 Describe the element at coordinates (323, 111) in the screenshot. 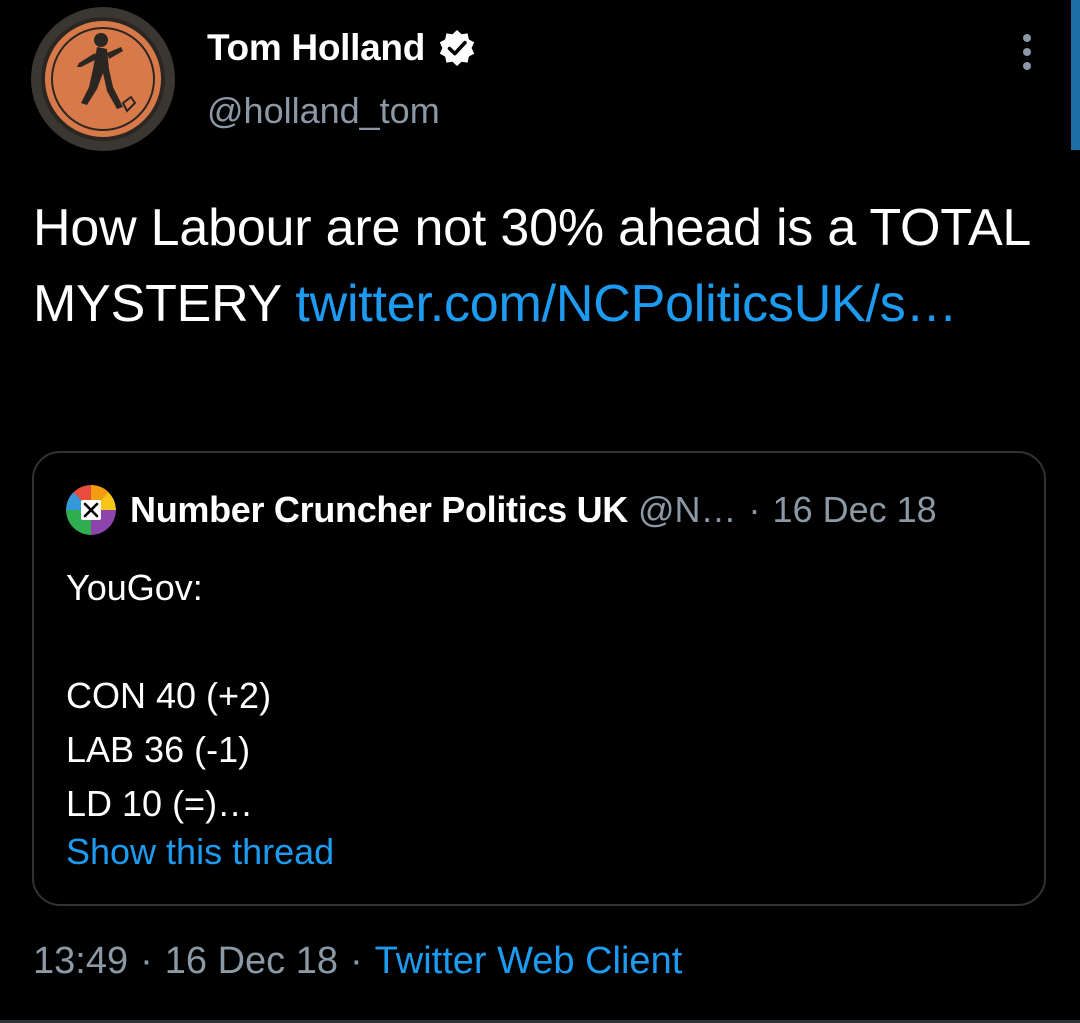

I see `author-handle: @holland_tom` at that location.